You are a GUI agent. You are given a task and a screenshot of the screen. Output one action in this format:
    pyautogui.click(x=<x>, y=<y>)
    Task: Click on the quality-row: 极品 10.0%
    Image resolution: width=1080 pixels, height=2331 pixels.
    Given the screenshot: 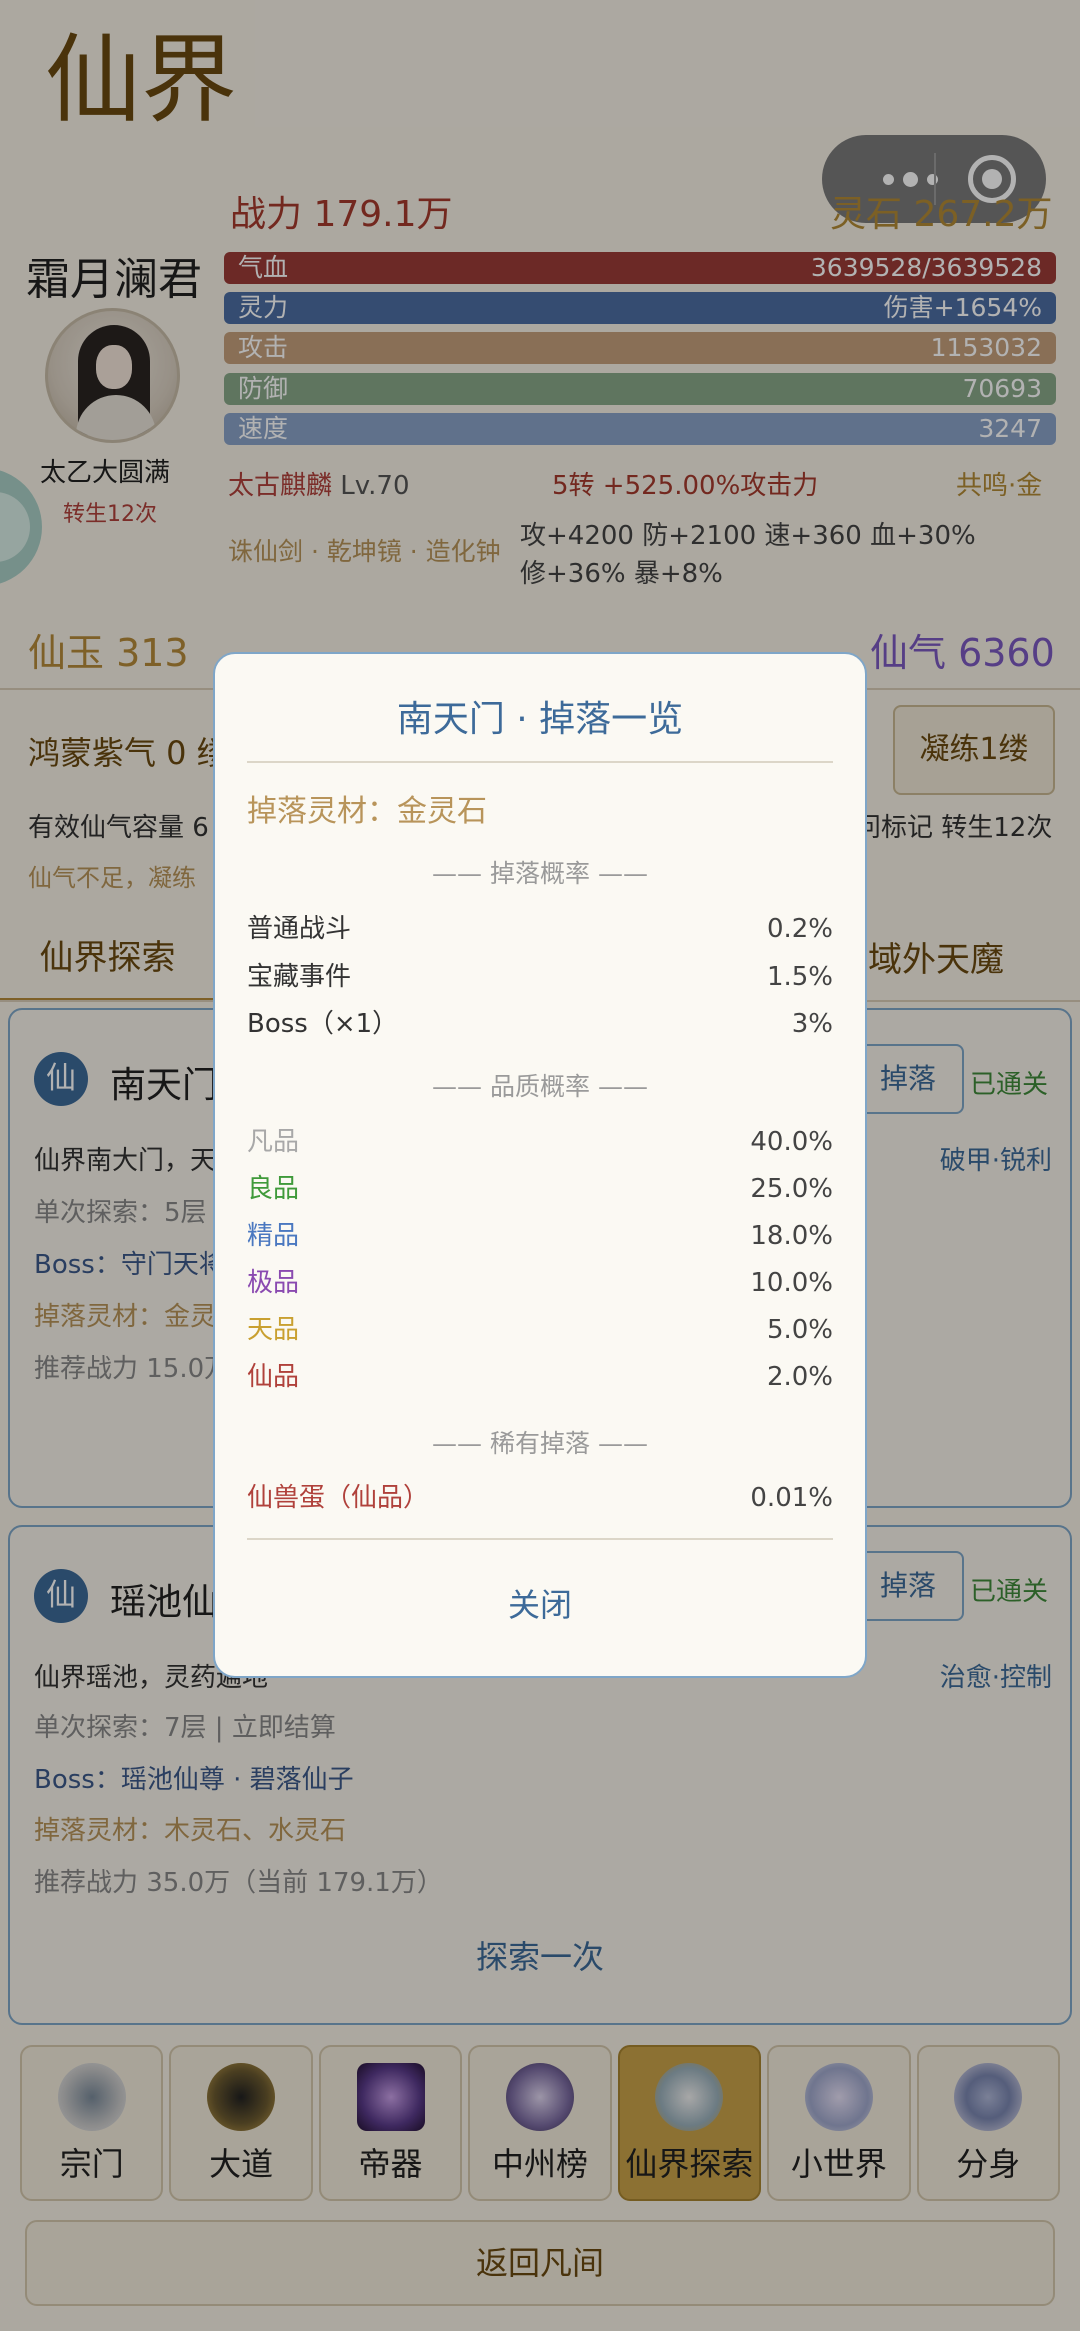 What is the action you would take?
    pyautogui.click(x=540, y=1283)
    